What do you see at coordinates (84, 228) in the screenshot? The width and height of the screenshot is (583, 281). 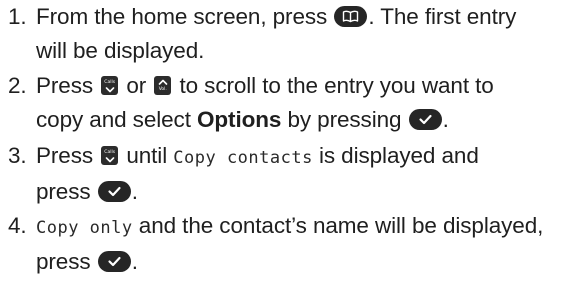 I see `display-text: Copy only` at bounding box center [84, 228].